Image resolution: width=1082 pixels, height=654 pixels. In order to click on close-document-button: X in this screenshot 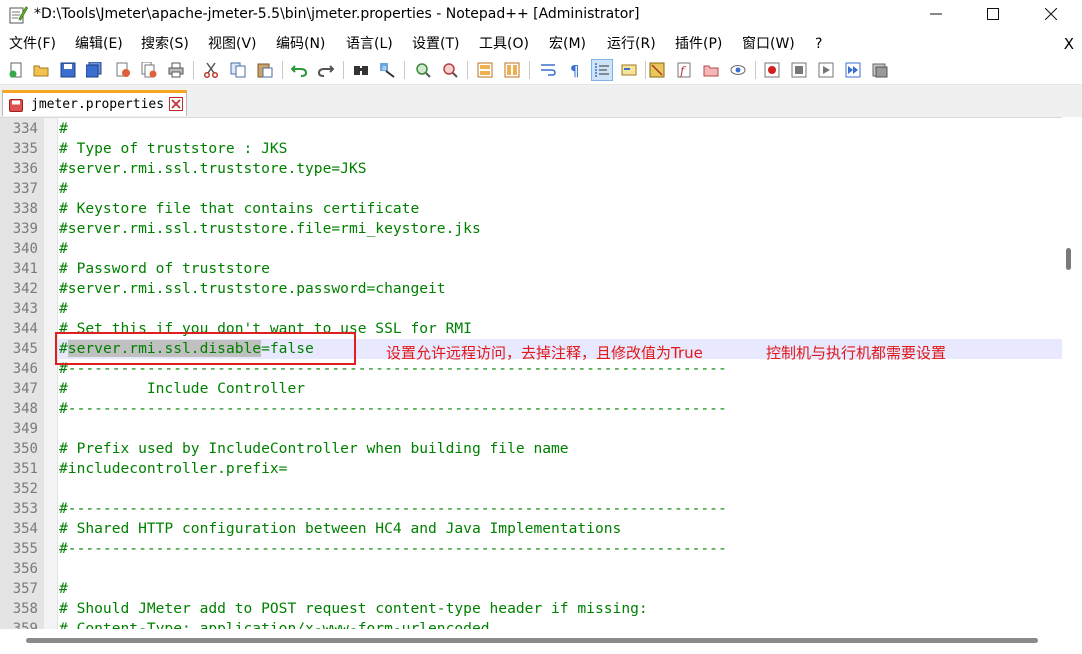, I will do `click(1069, 44)`.